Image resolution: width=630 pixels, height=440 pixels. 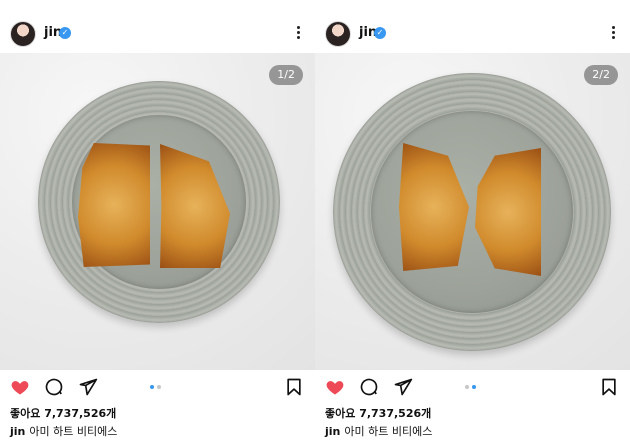 I want to click on toast-left, so click(x=114, y=205).